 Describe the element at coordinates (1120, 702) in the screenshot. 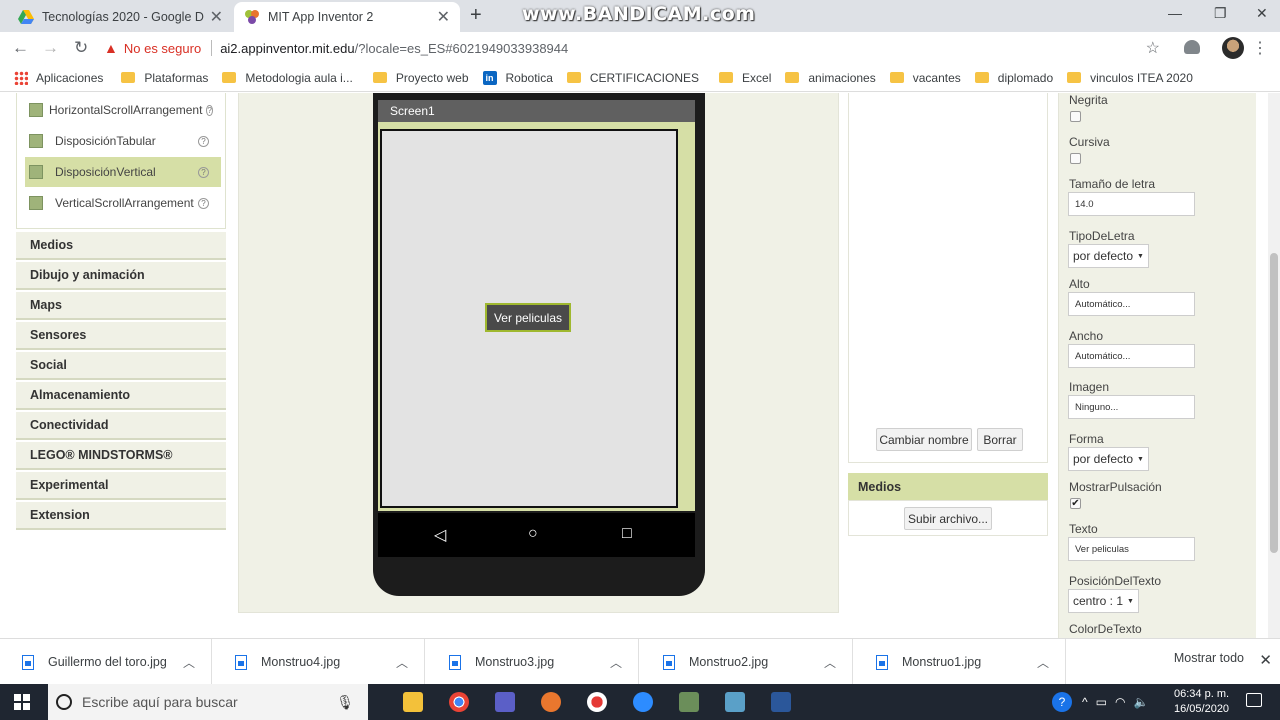

I see `network-icon: ◠` at that location.